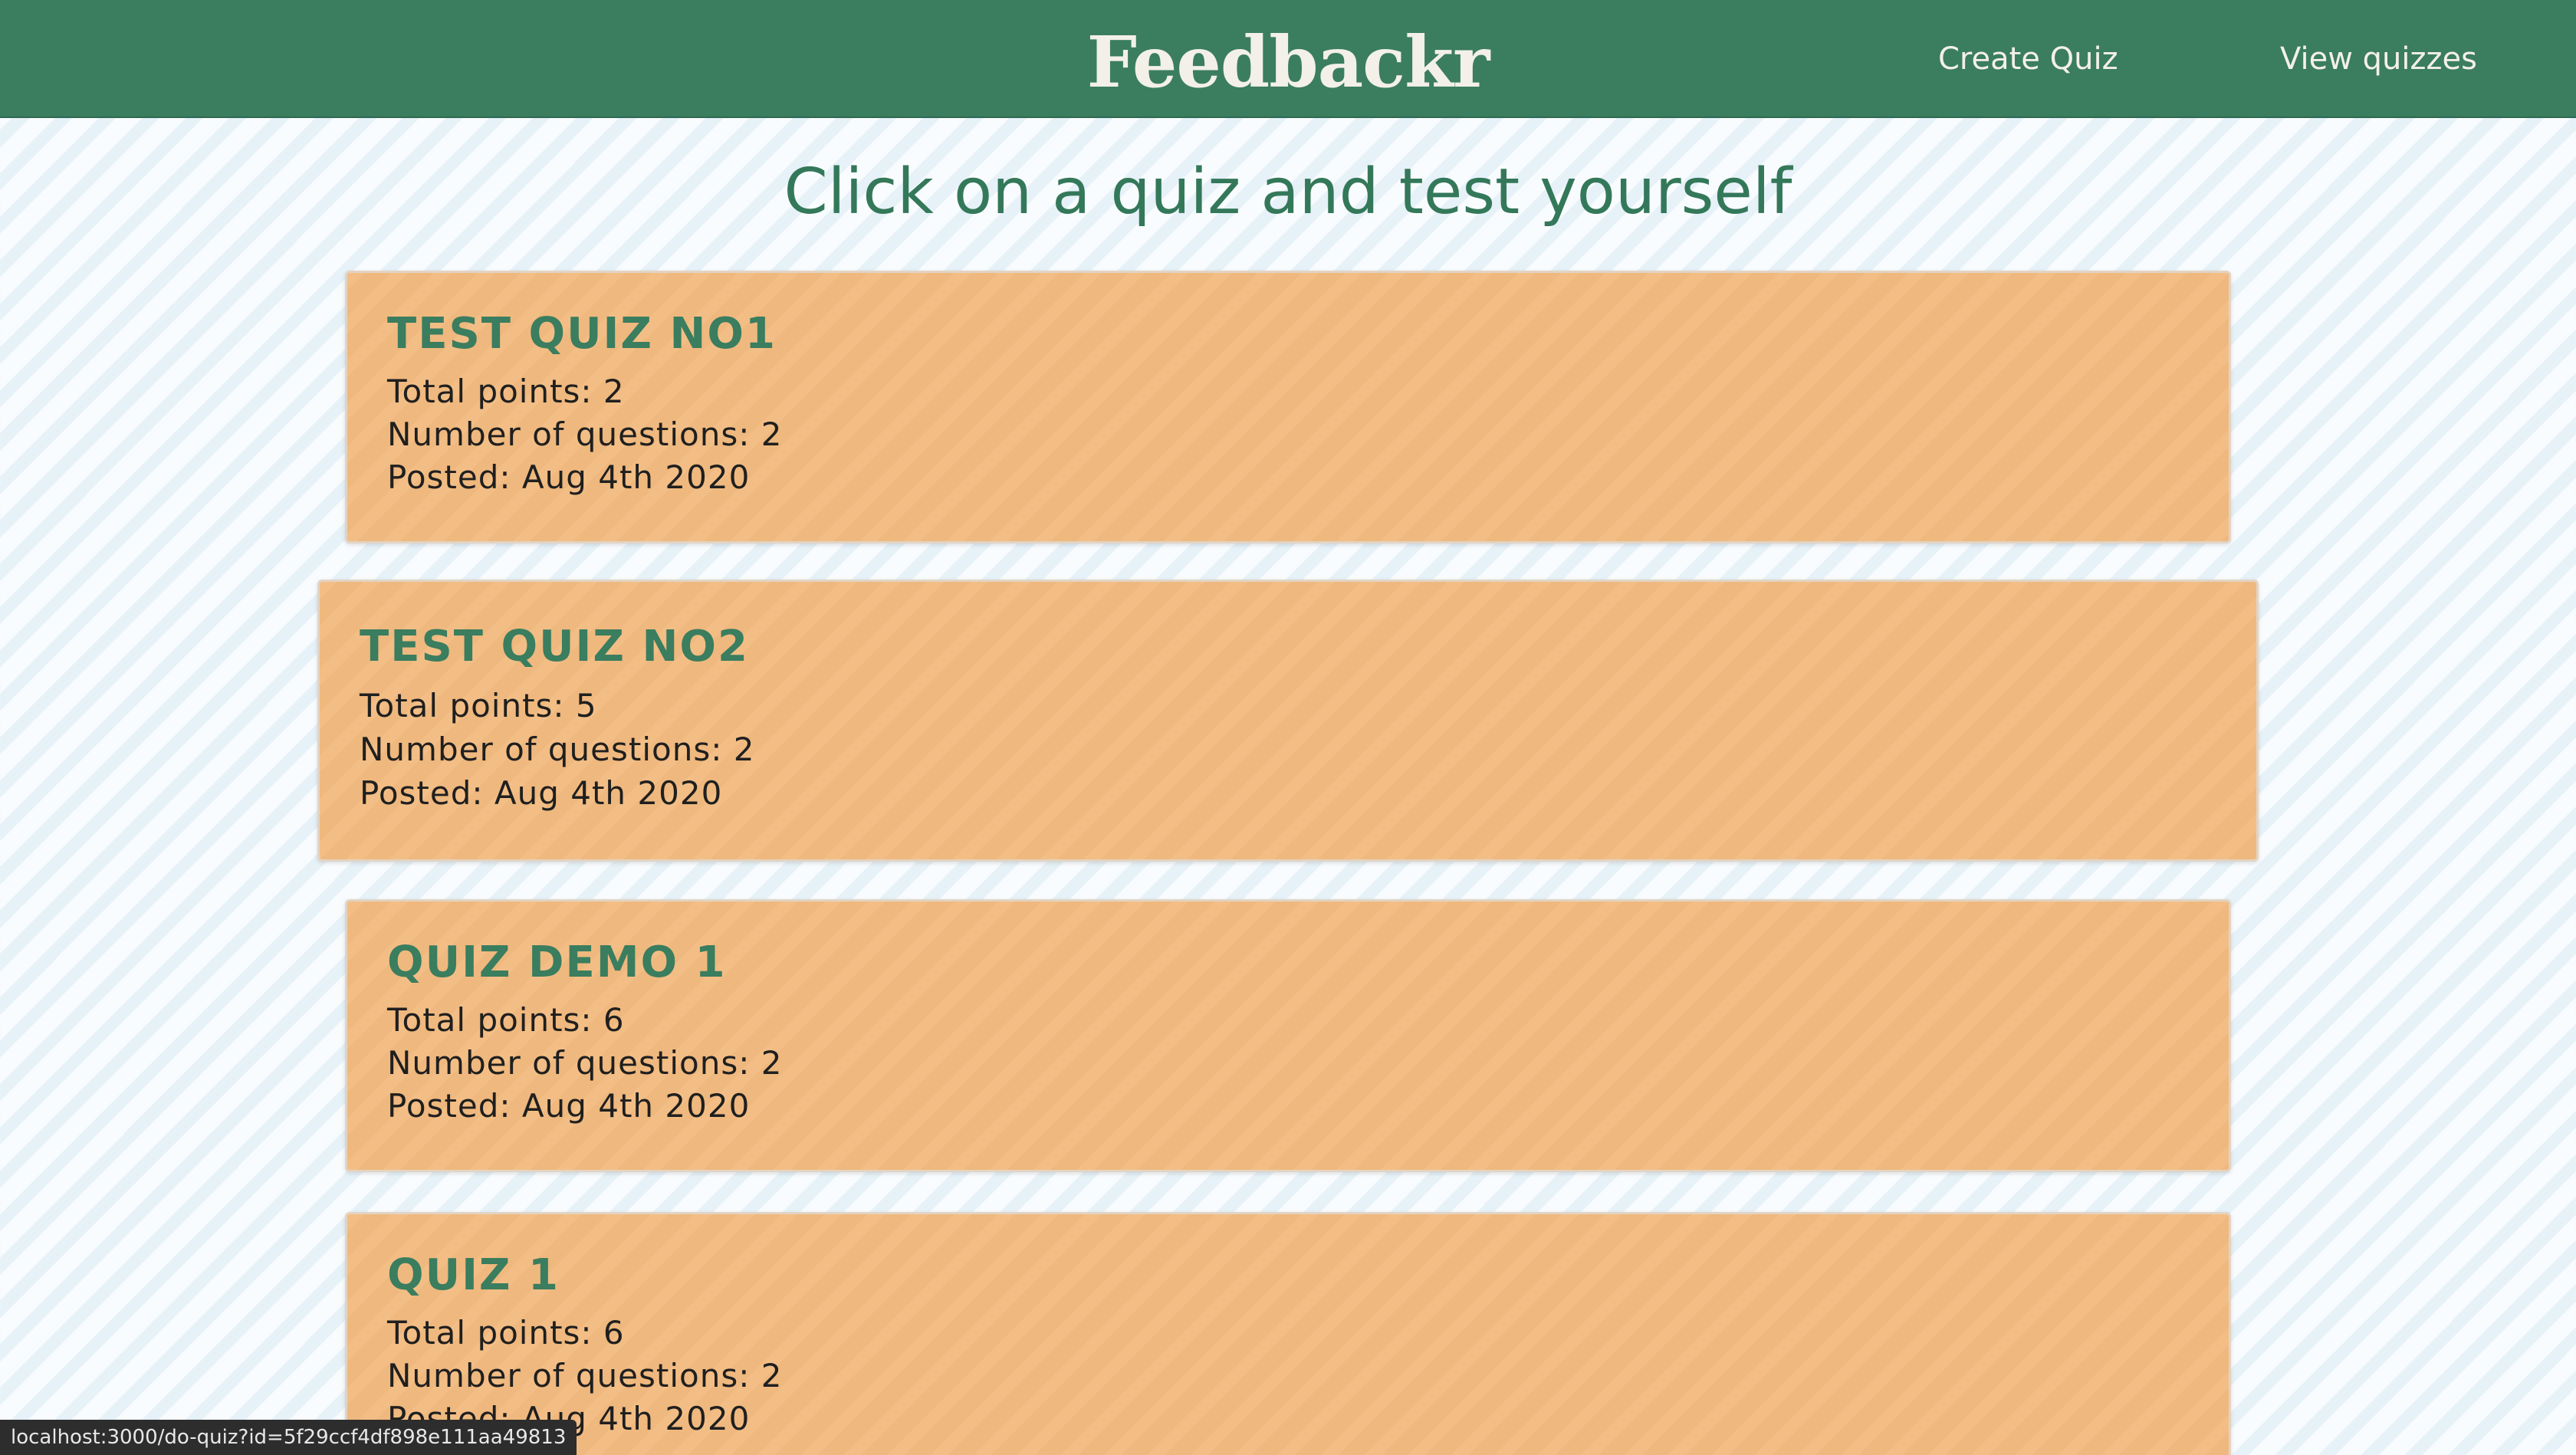 The height and width of the screenshot is (1455, 2576). What do you see at coordinates (1288, 192) in the screenshot?
I see `page-heading: Click on a quiz and test yourself` at bounding box center [1288, 192].